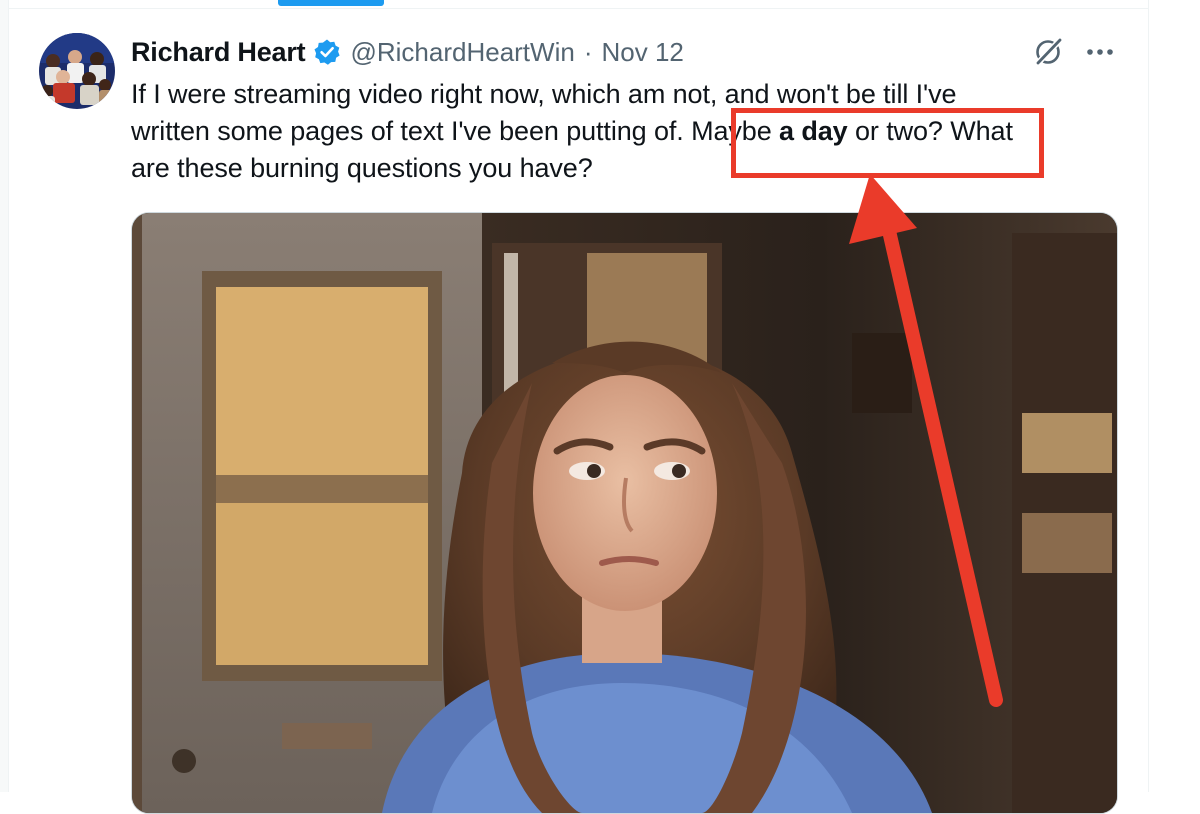  I want to click on tweet-header: Richard Heart @RichardHeartWin · Nov 12, so click(407, 52).